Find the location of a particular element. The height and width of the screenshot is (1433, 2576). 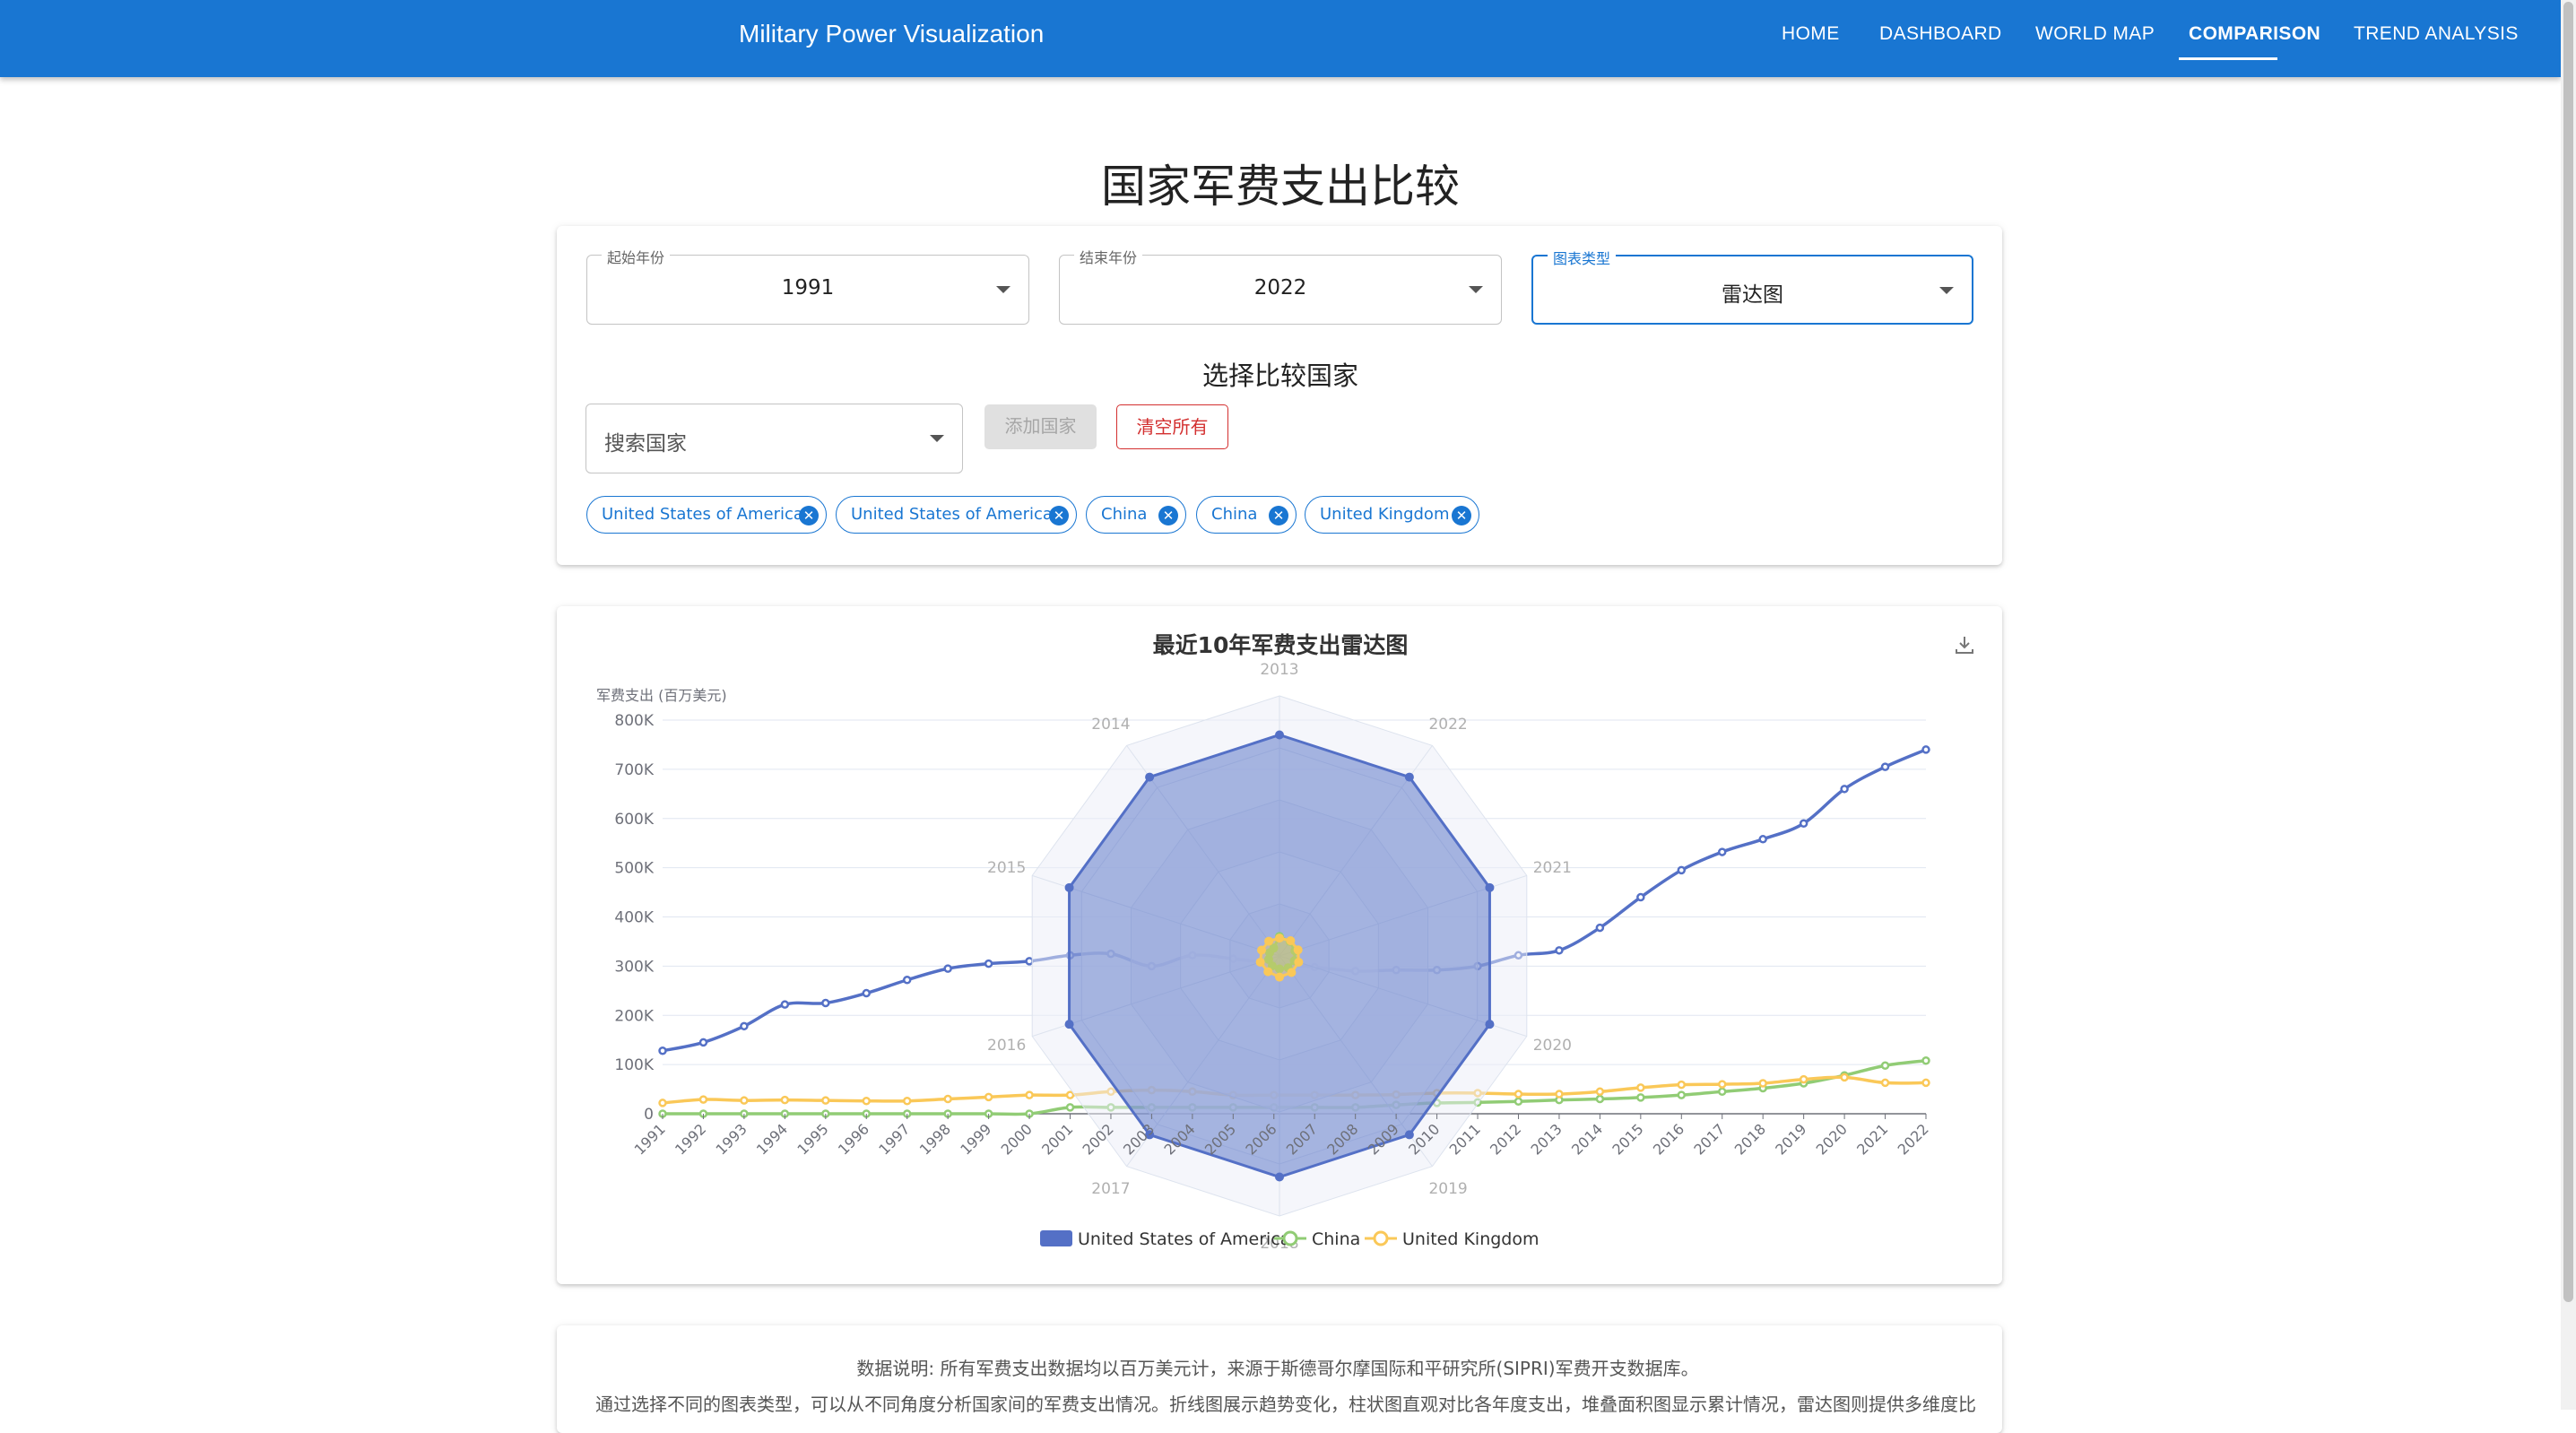

country-chip: United Kingdom ✕ is located at coordinates (1392, 515).